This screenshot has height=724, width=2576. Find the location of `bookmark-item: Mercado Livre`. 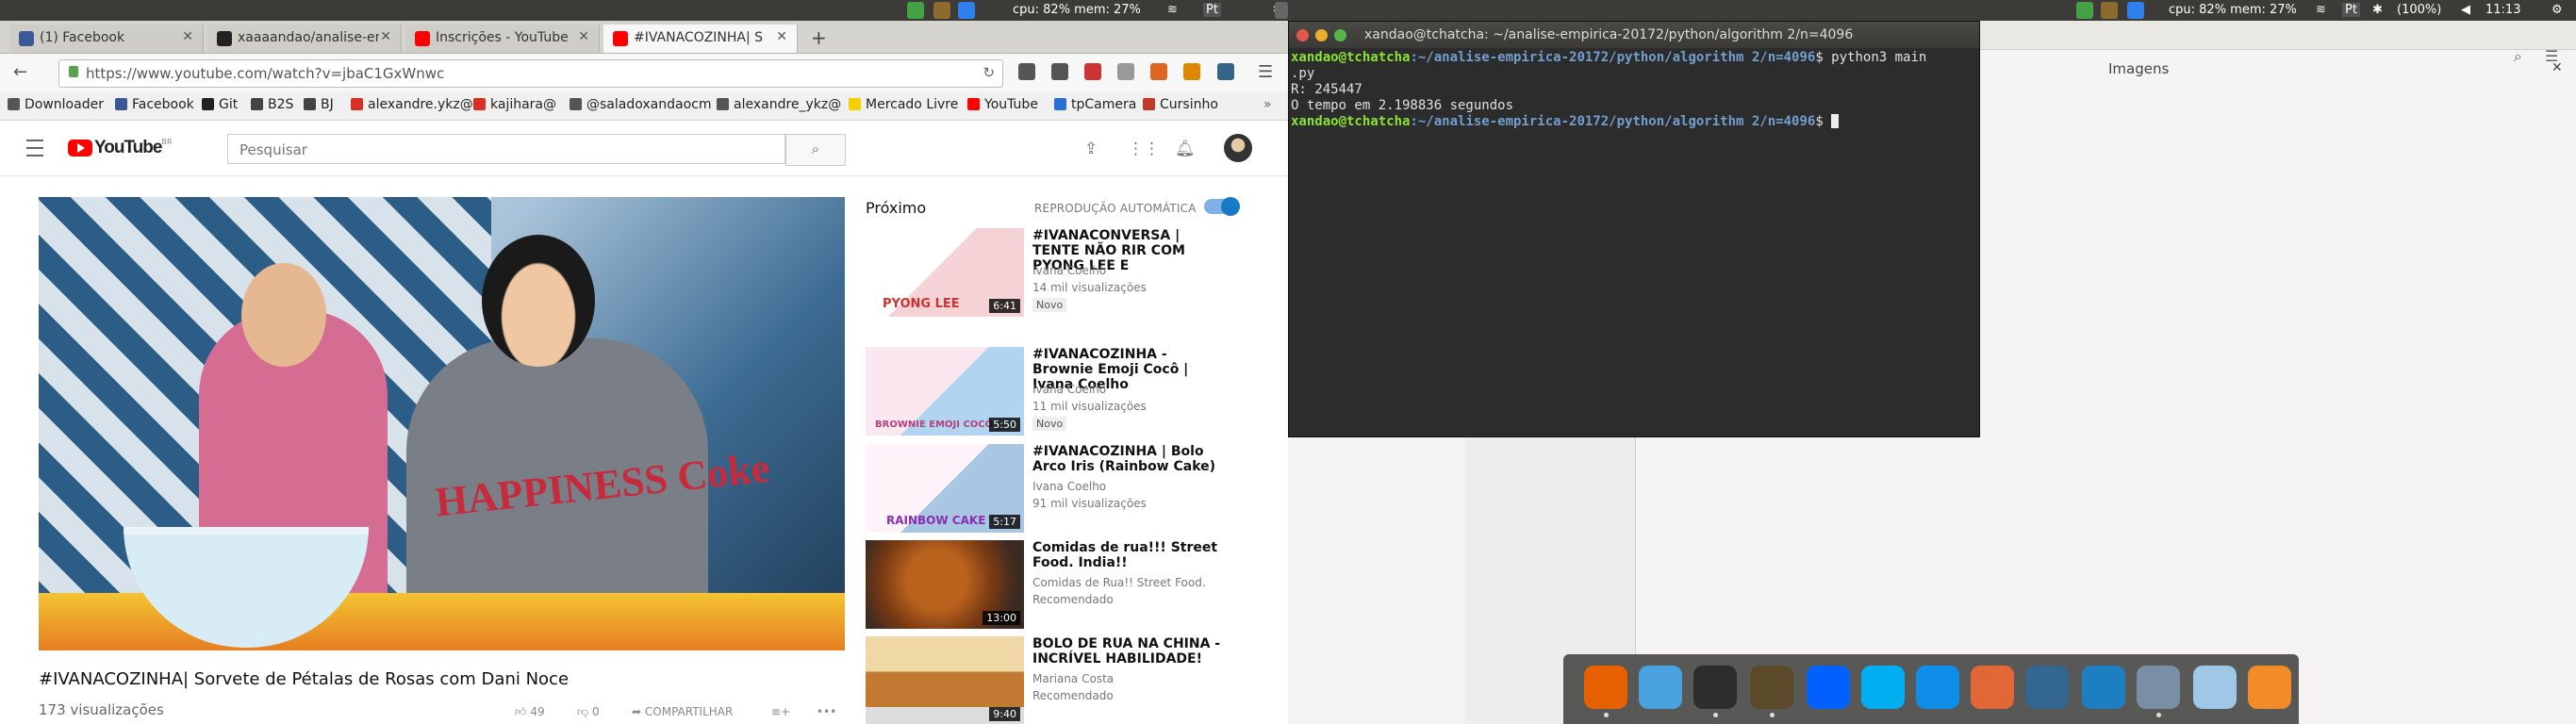

bookmark-item: Mercado Livre is located at coordinates (903, 104).